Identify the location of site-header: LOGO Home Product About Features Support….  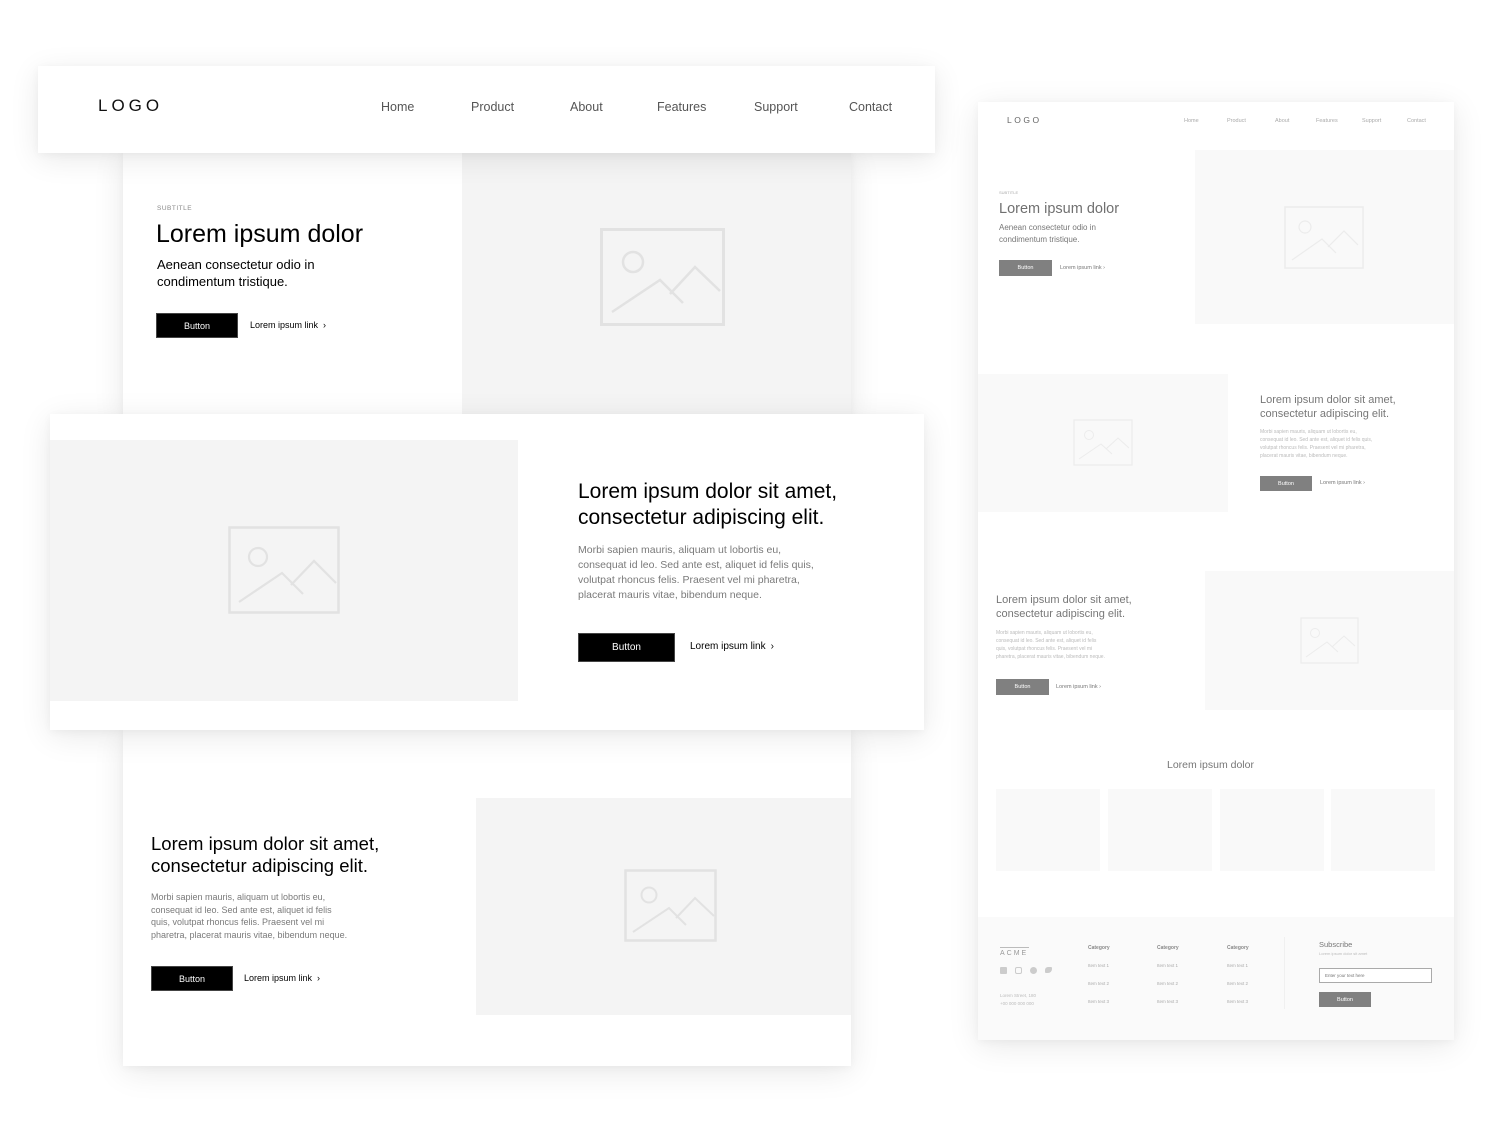
(486, 109).